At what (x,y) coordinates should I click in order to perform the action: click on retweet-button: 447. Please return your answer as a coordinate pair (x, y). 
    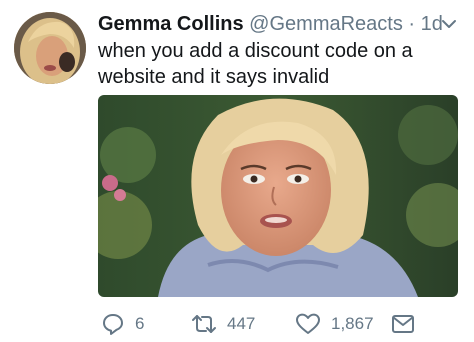
    Looking at the image, I should click on (222, 324).